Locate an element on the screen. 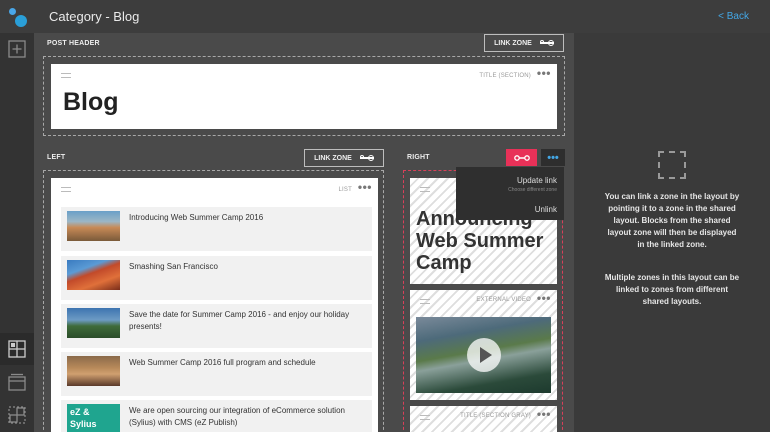 This screenshot has height=432, width=770. zone-label-left: LEFT is located at coordinates (56, 157).